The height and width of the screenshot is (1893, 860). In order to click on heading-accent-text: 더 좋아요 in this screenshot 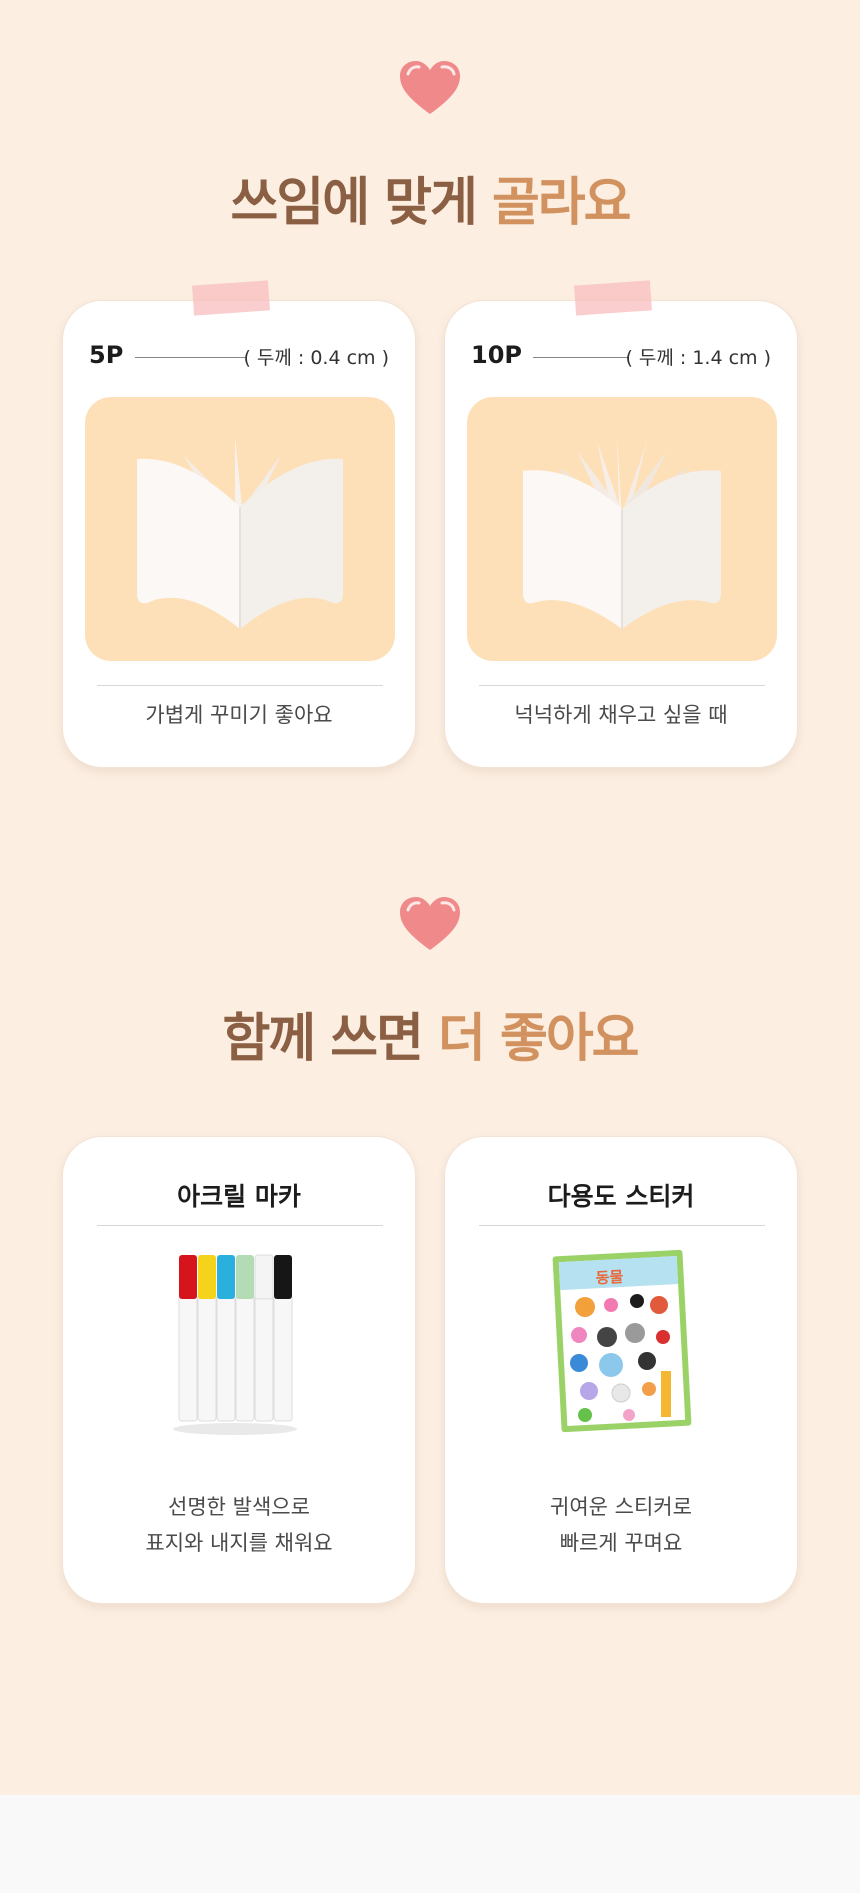, I will do `click(538, 1039)`.